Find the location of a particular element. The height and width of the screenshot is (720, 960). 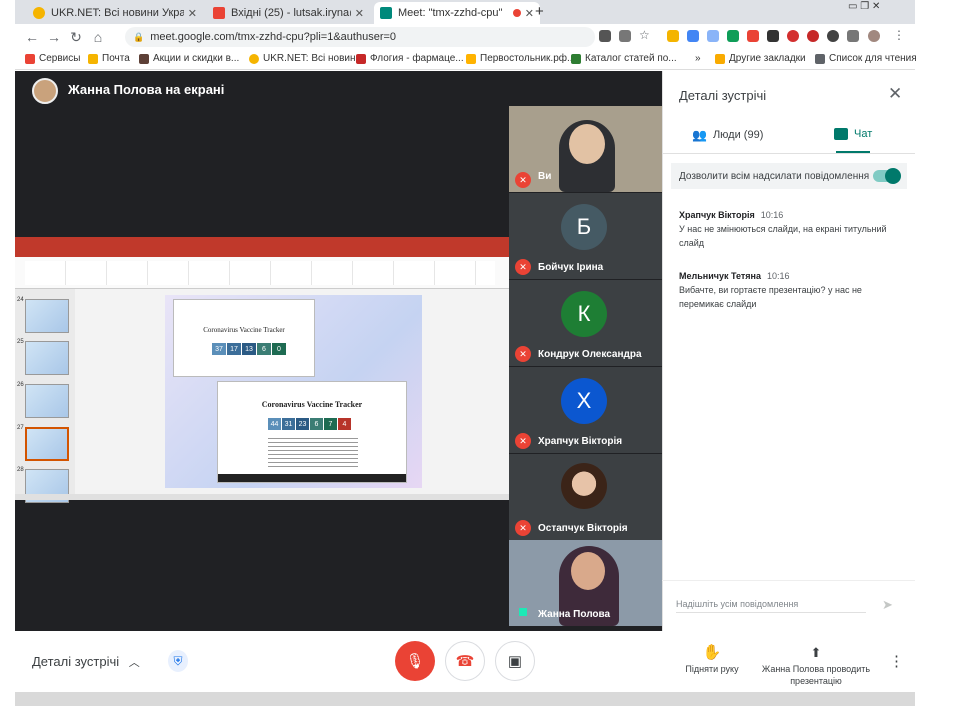

thumb-number: 26 is located at coordinates (20, 385).